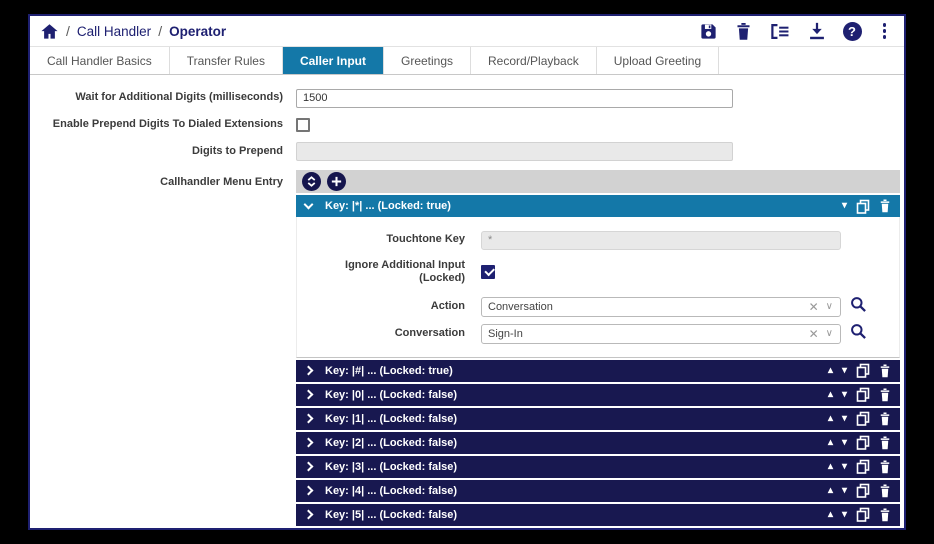 This screenshot has height=544, width=934. I want to click on touchtone-row: Touchtone Key, so click(598, 240).